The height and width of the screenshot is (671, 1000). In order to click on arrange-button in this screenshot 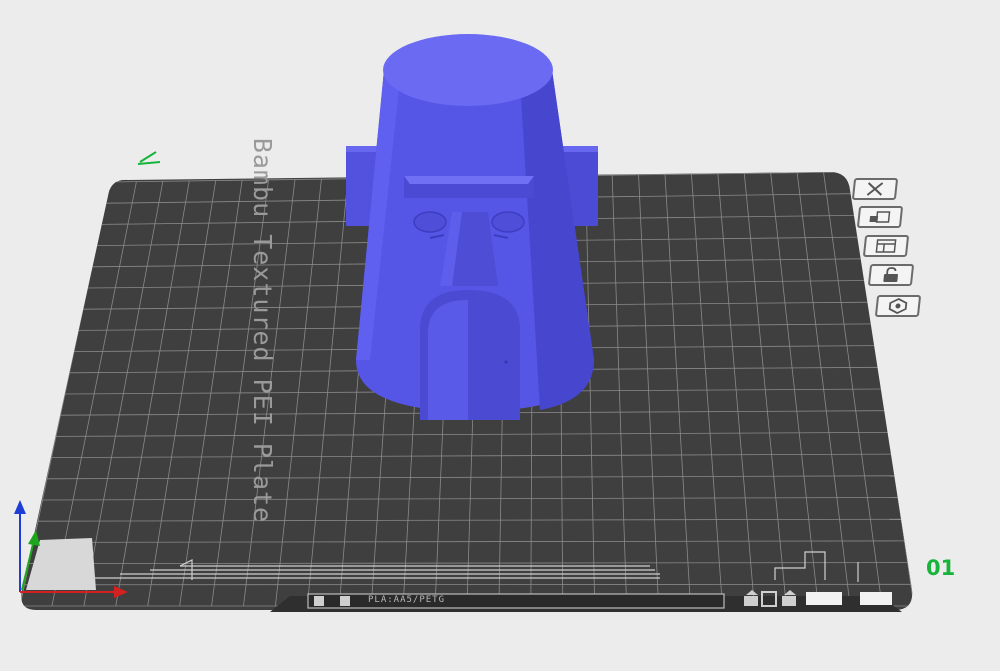, I will do `click(886, 246)`.